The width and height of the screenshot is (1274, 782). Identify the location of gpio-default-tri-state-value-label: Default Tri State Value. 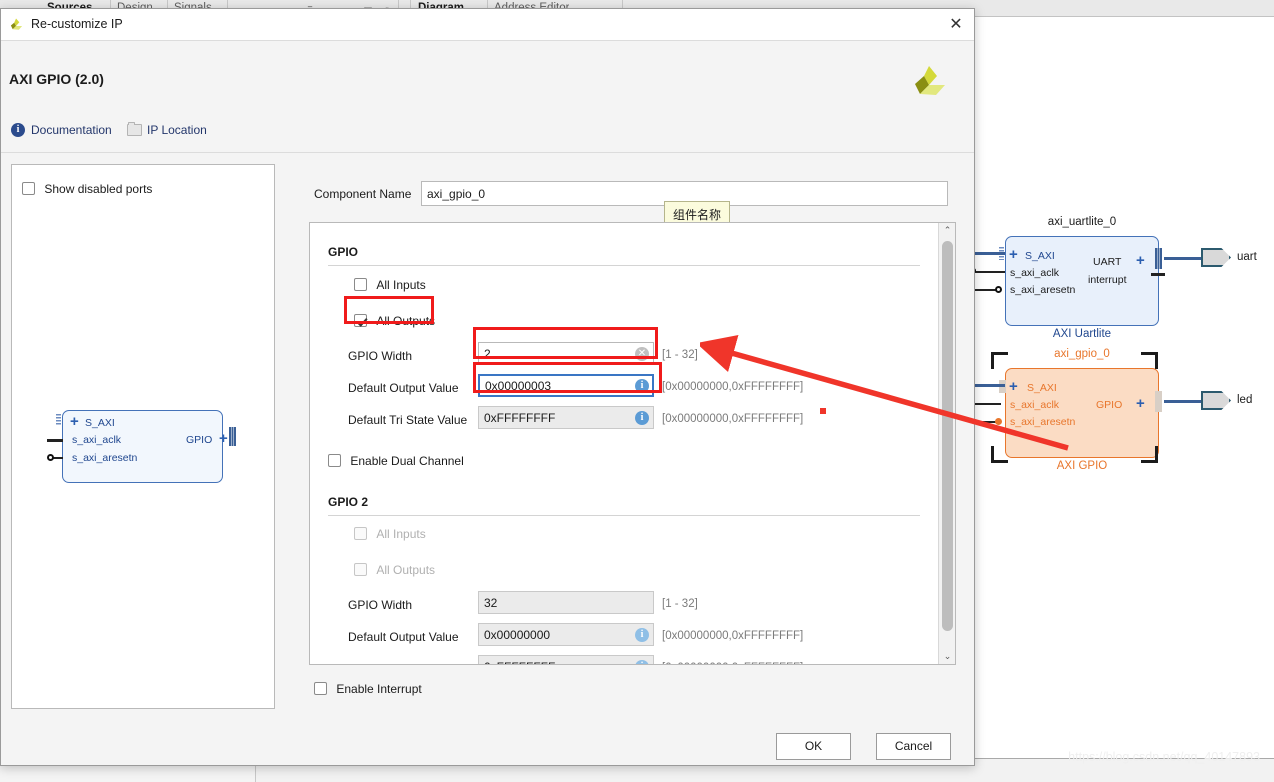
(408, 420).